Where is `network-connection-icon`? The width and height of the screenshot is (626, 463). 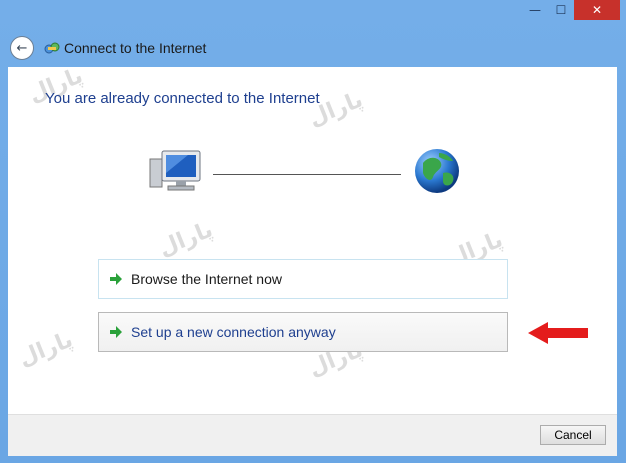 network-connection-icon is located at coordinates (52, 48).